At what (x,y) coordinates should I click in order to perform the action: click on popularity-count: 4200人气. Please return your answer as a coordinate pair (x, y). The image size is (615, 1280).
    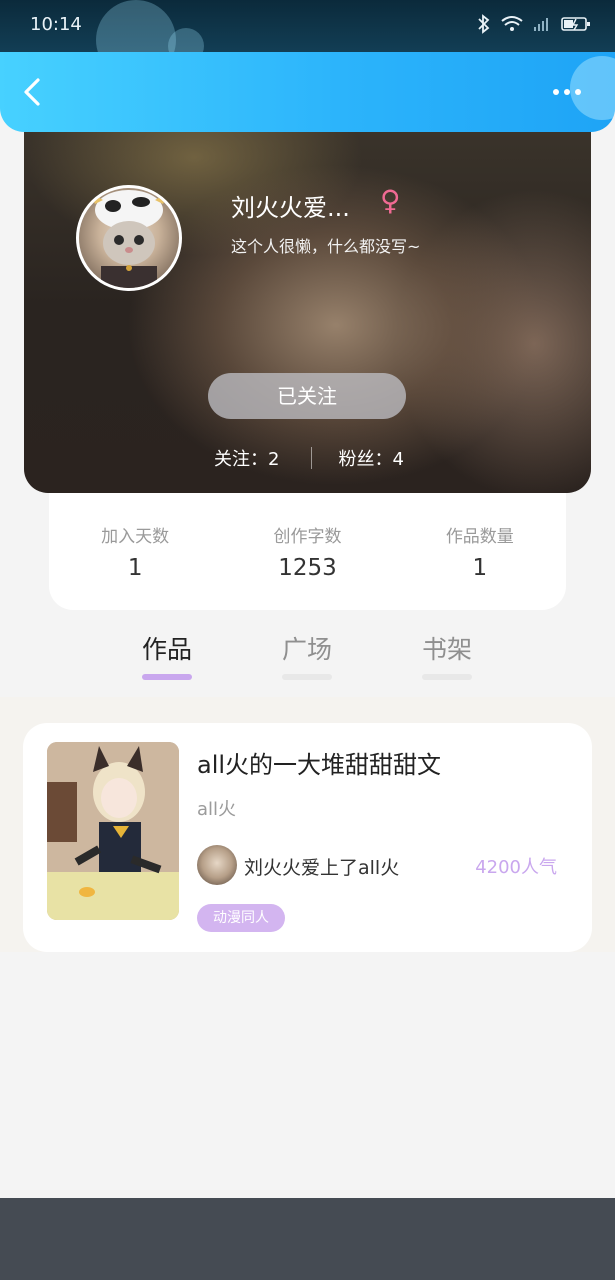
    Looking at the image, I should click on (516, 867).